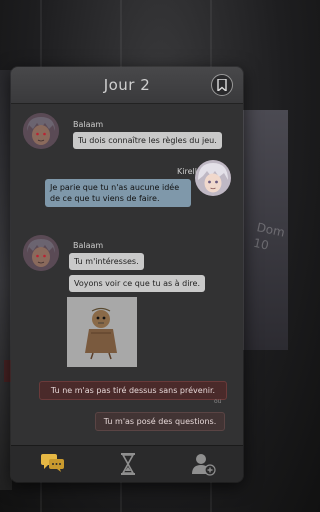 The height and width of the screenshot is (512, 320). I want to click on bottom-tab-bar, so click(127, 463).